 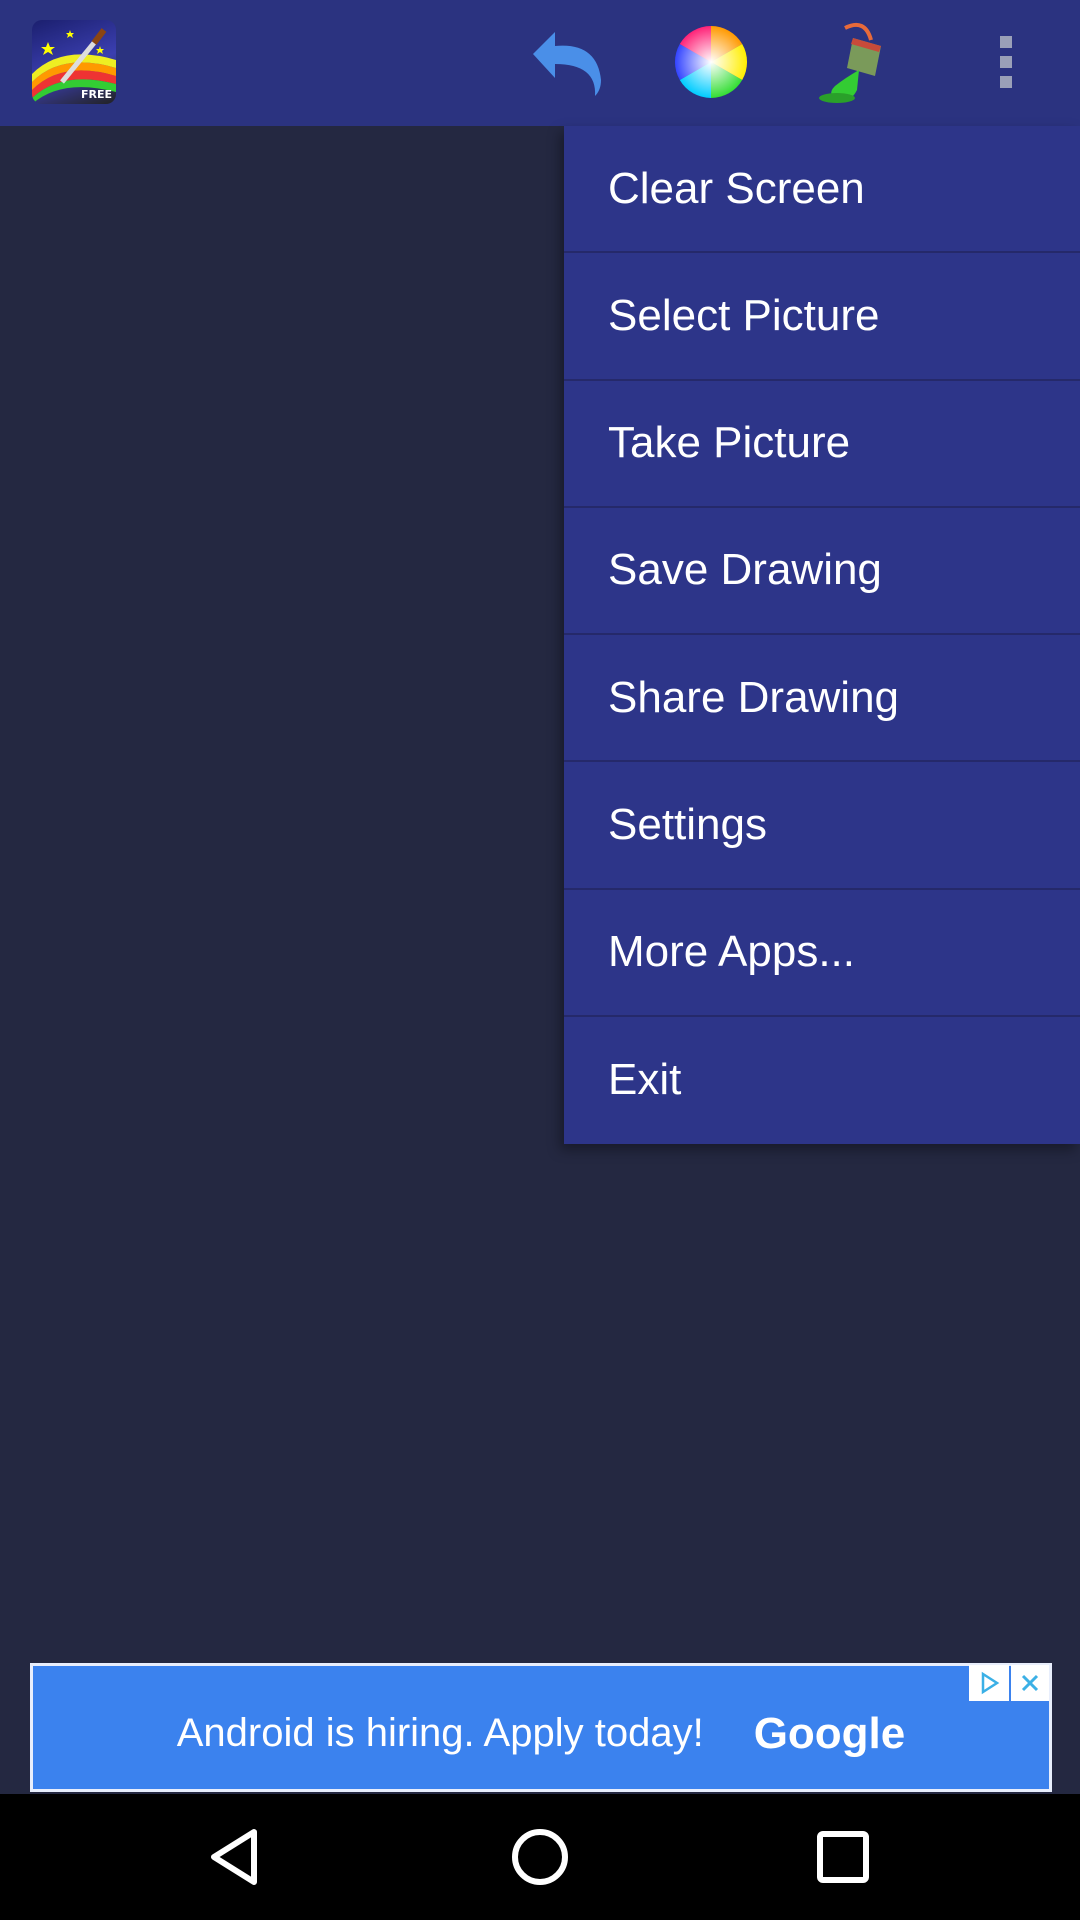 I want to click on undo-icon, so click(x=567, y=64).